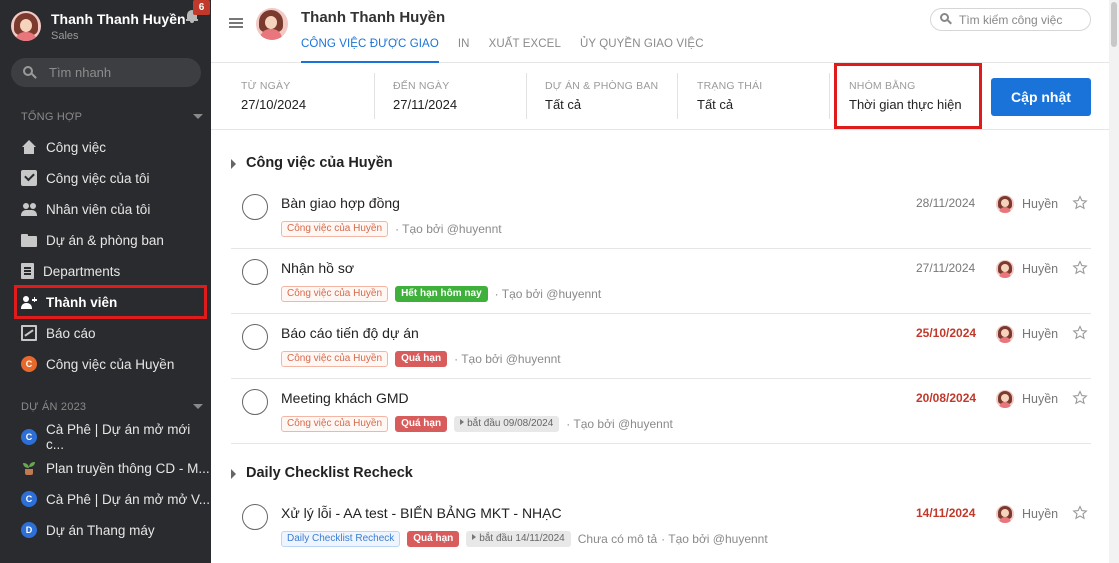 This screenshot has height=563, width=1119. Describe the element at coordinates (76, 147) in the screenshot. I see `sidebar-item-label: Công việc` at that location.